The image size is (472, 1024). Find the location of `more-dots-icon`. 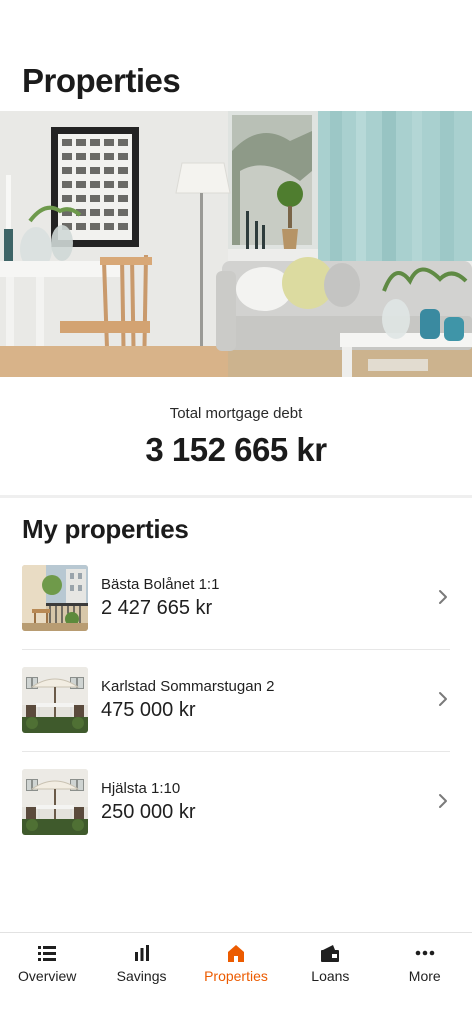

more-dots-icon is located at coordinates (425, 953).